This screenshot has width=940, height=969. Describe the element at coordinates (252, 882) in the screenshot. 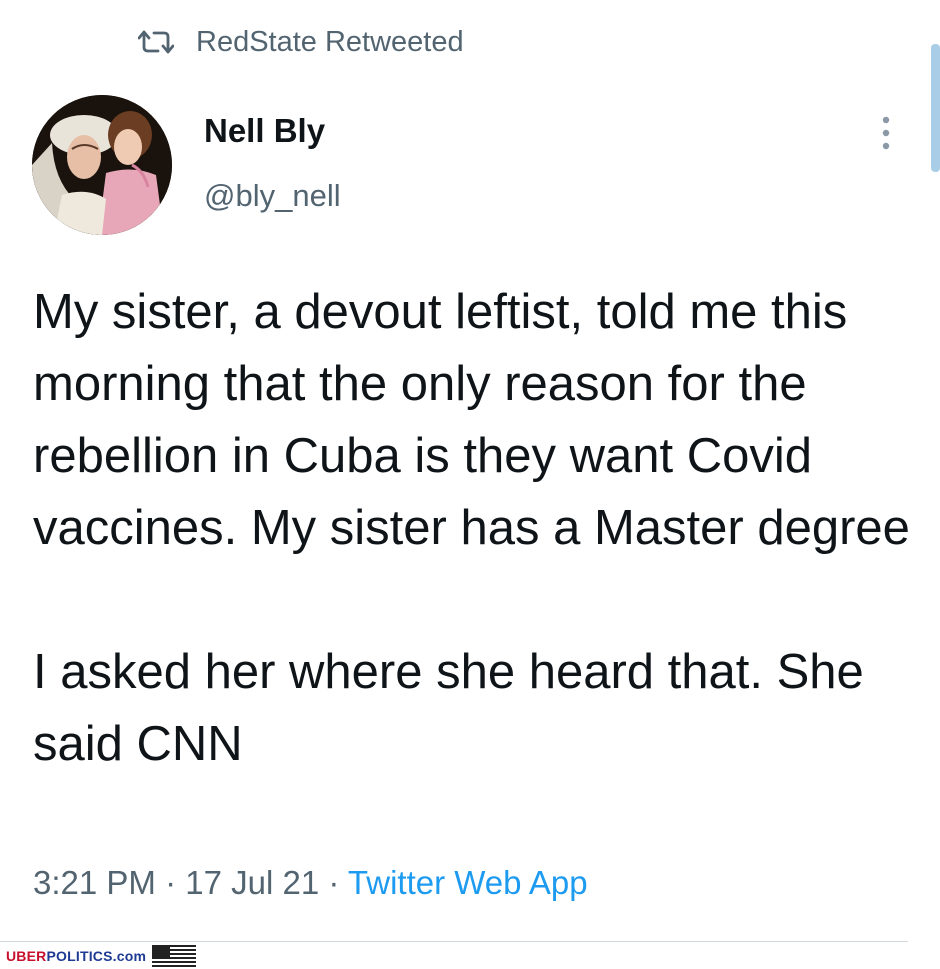

I see `tweet-date: 17 Jul 21` at that location.